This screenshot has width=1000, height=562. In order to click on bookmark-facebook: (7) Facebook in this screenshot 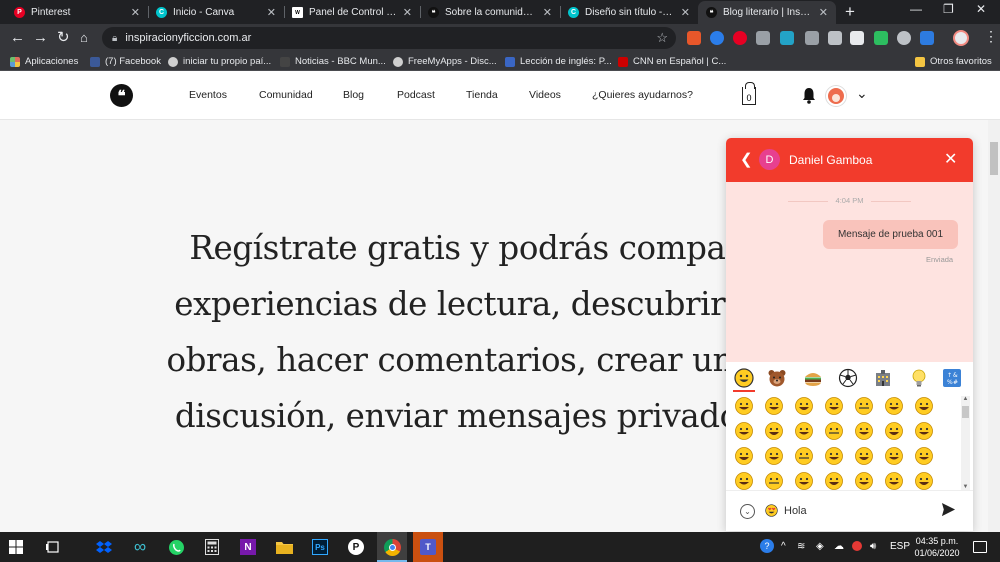, I will do `click(125, 61)`.